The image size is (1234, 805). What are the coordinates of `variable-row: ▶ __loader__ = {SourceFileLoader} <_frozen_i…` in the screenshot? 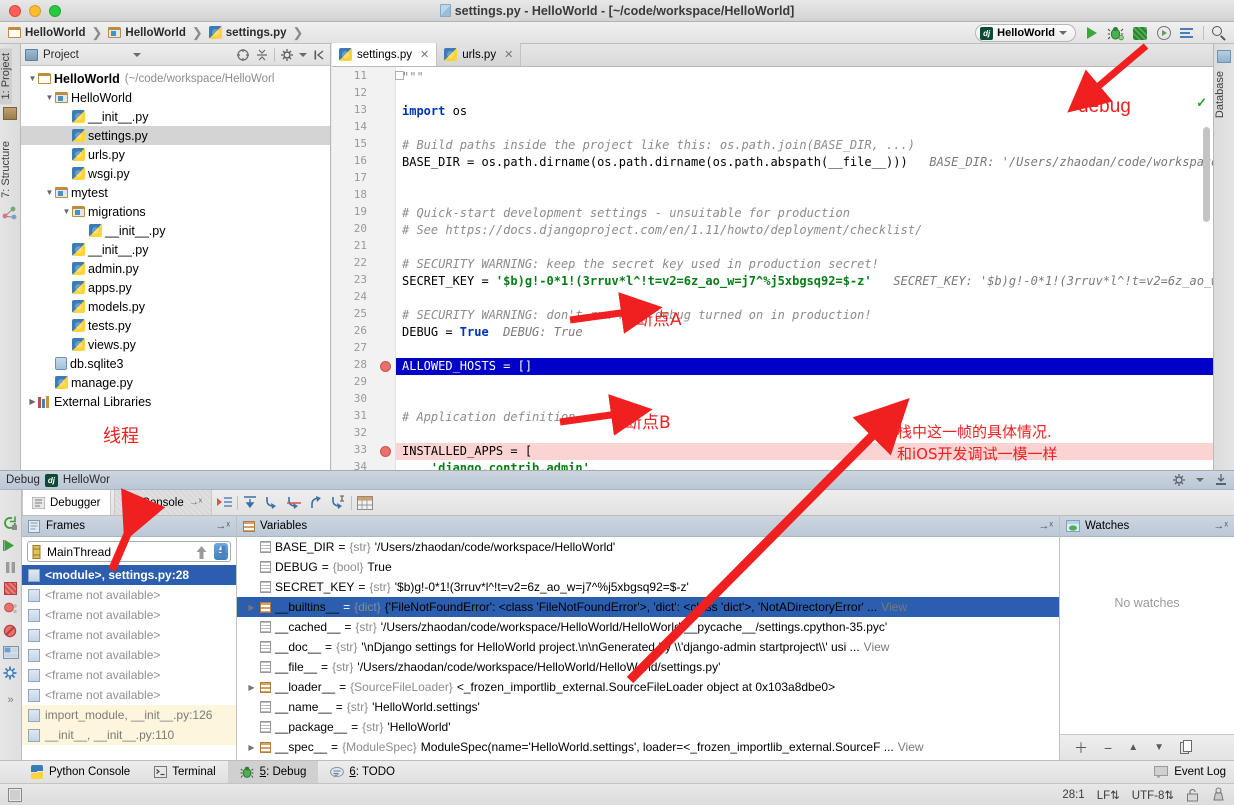 It's located at (648, 687).